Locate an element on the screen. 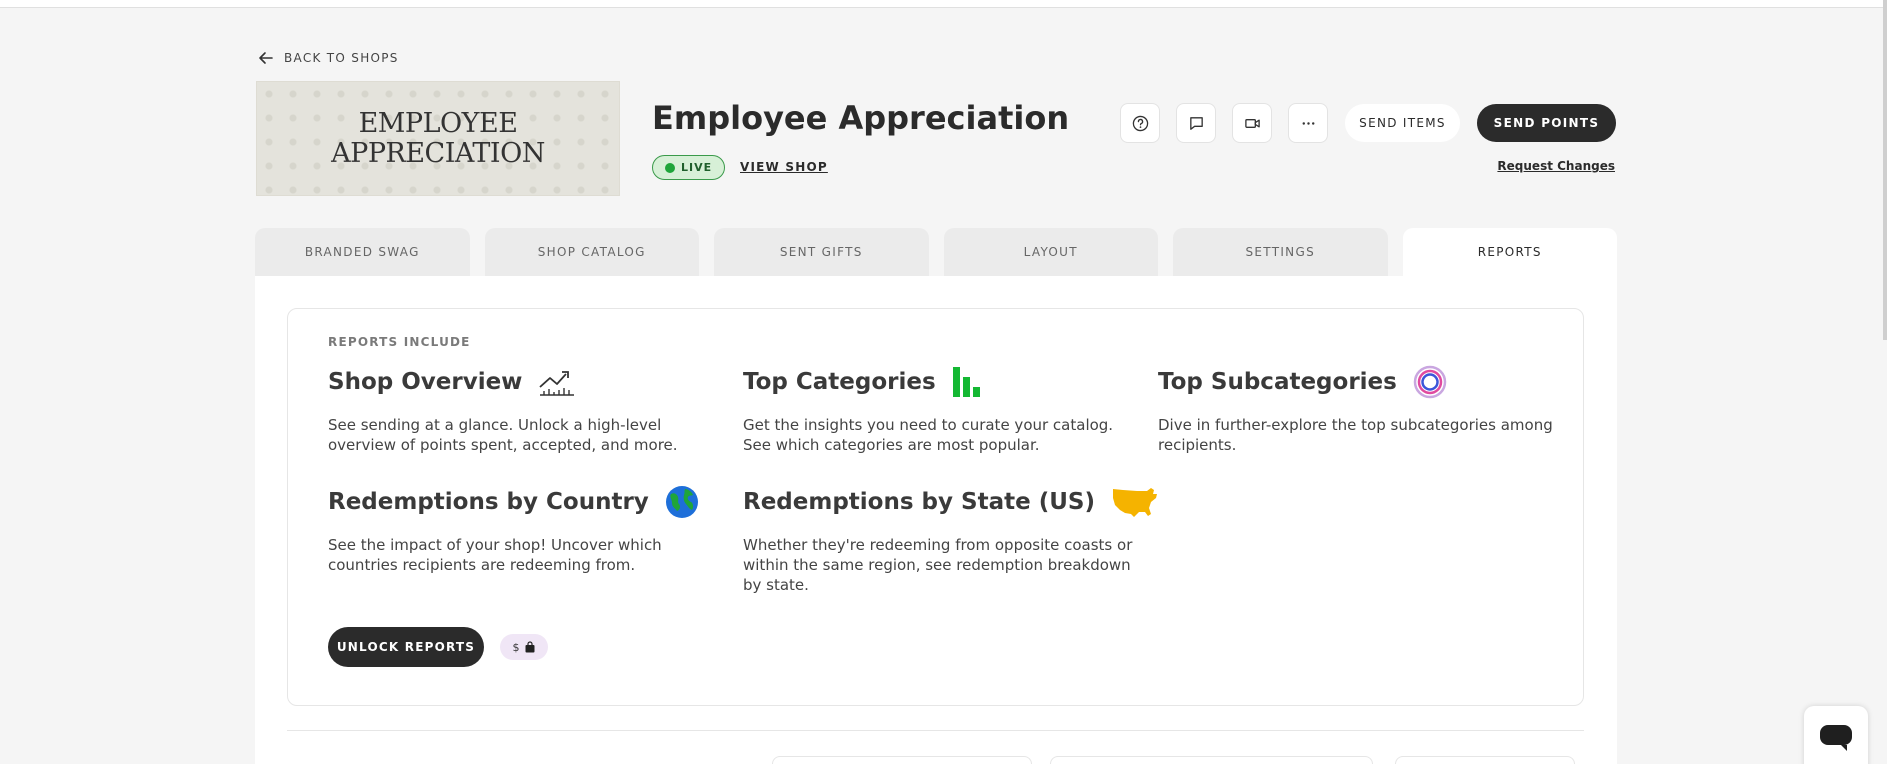  us-map-icon is located at coordinates (1135, 502).